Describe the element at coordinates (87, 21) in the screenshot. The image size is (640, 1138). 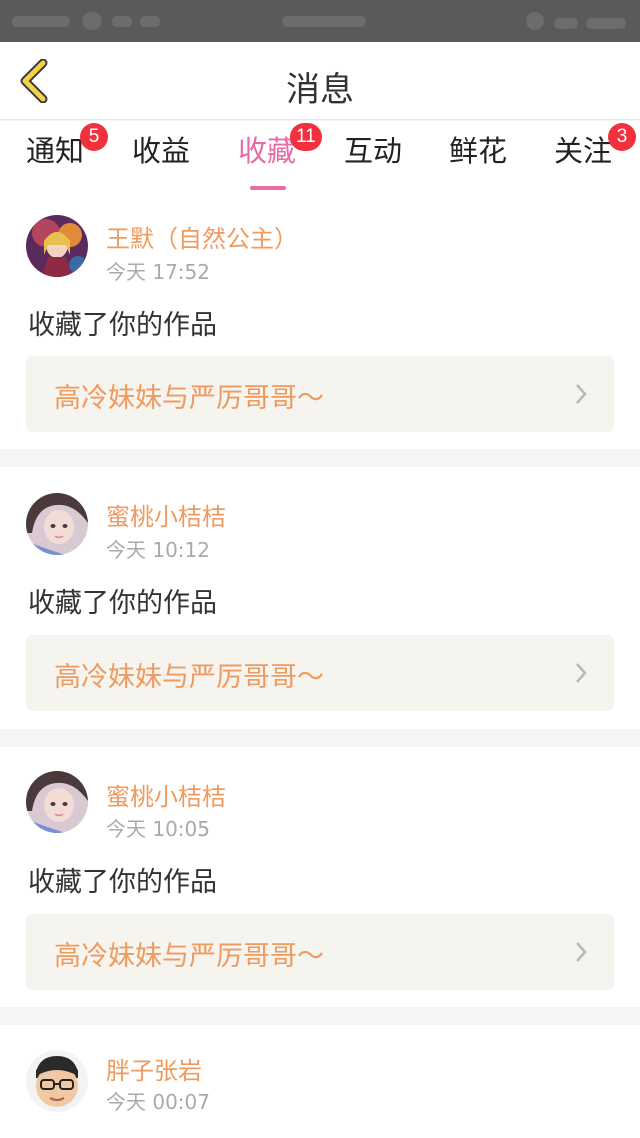
I see `status-left-blur` at that location.